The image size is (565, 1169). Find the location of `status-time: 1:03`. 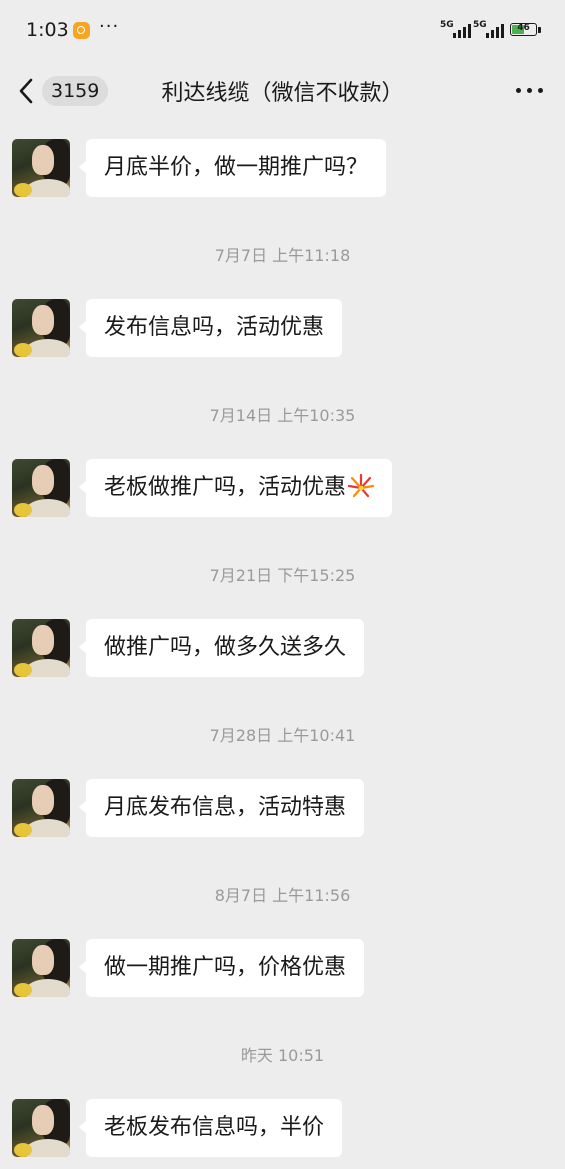

status-time: 1:03 is located at coordinates (47, 30).